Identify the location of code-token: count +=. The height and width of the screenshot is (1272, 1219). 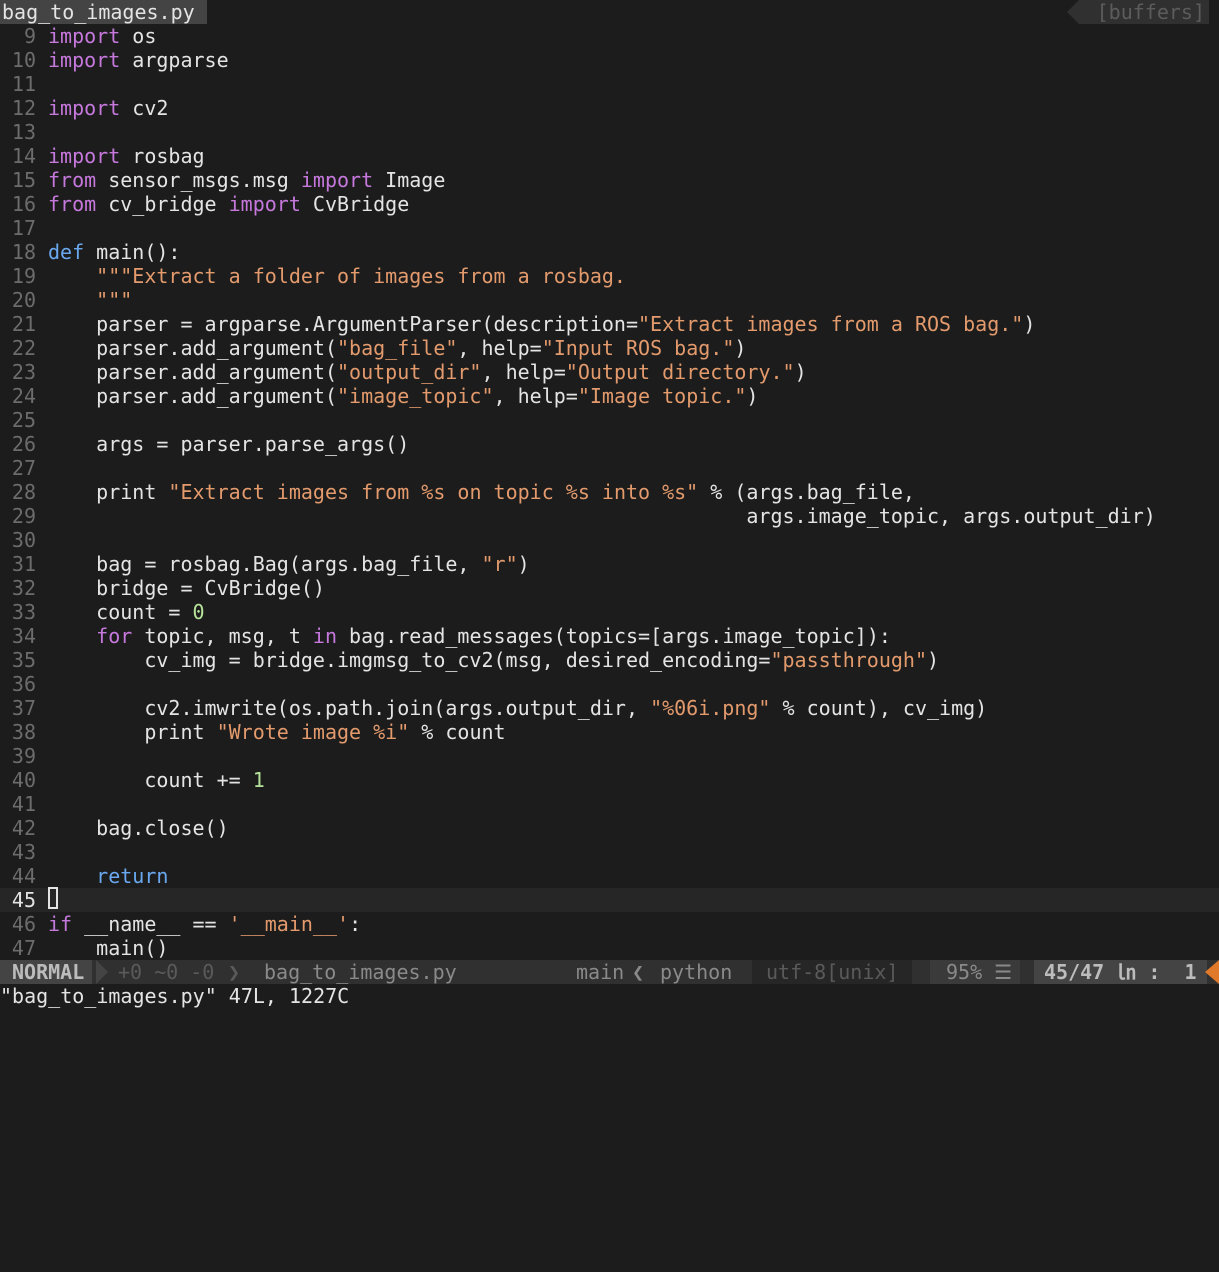
(150, 780).